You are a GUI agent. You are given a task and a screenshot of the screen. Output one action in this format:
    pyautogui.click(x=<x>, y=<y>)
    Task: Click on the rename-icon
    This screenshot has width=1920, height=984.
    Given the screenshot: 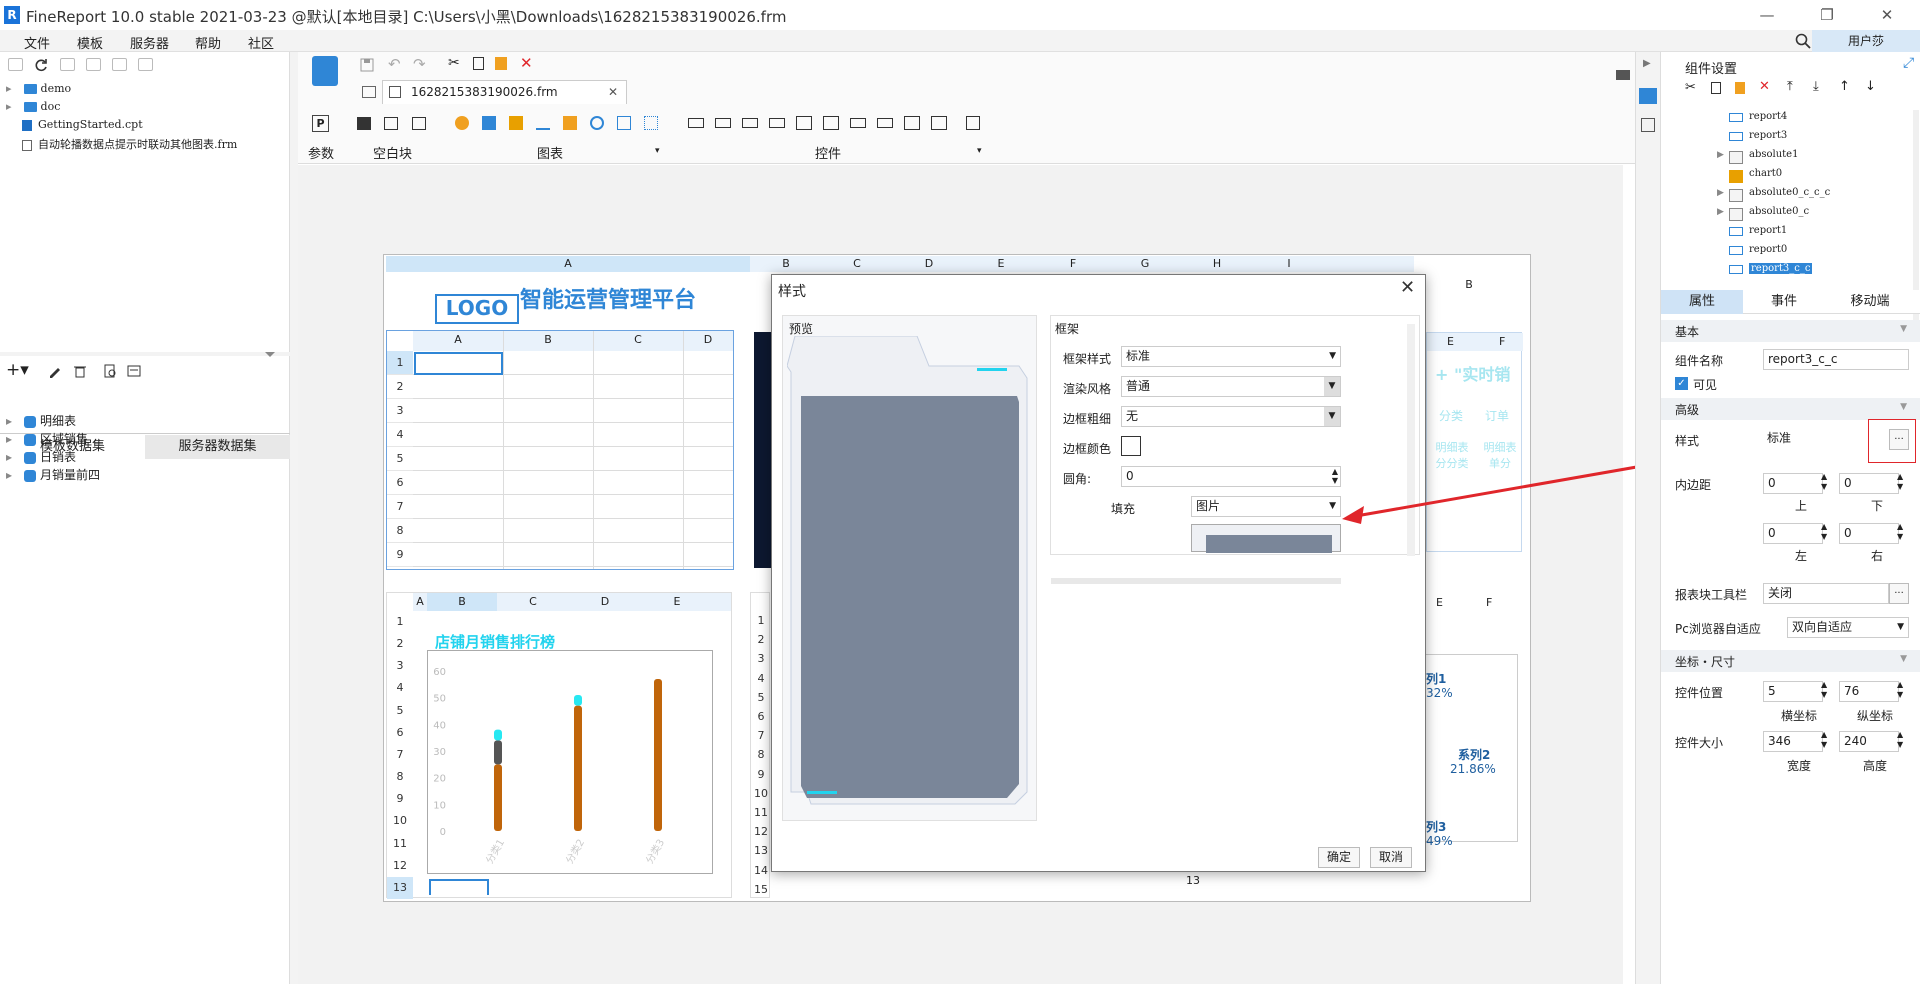 What is the action you would take?
    pyautogui.click(x=93, y=64)
    